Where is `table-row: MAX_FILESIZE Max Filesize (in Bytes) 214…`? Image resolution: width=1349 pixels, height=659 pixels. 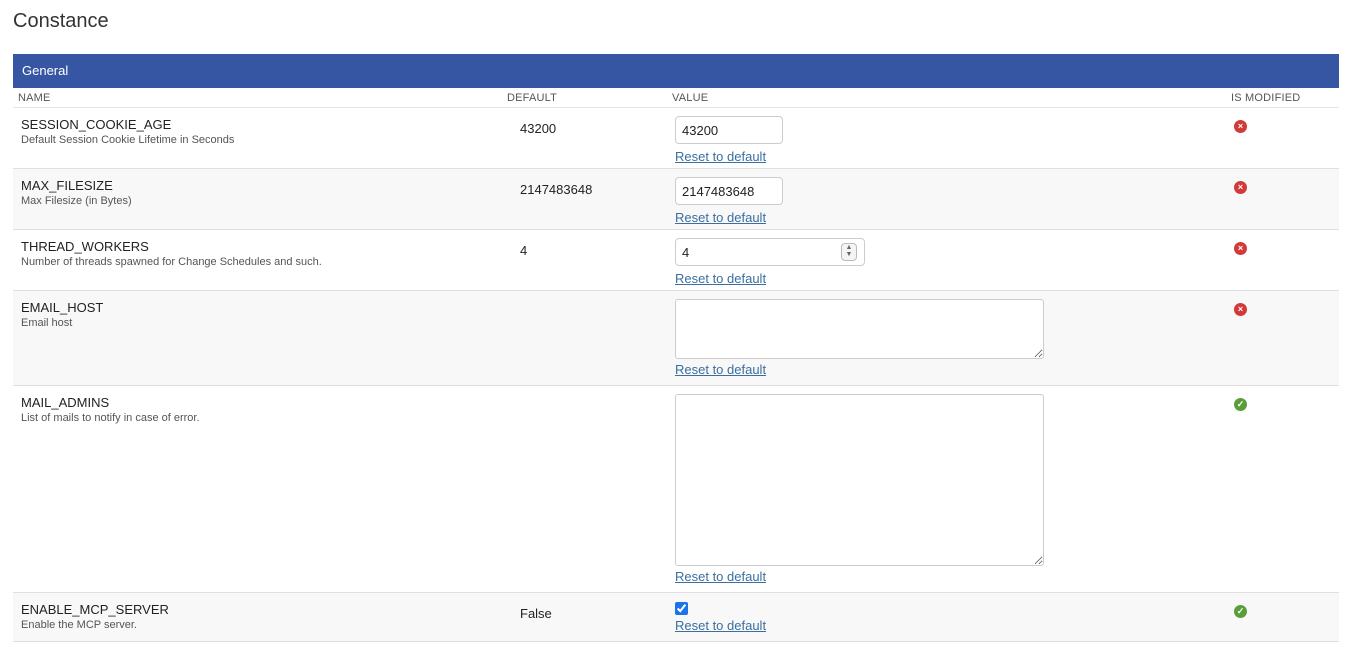
table-row: MAX_FILESIZE Max Filesize (in Bytes) 214… is located at coordinates (676, 199).